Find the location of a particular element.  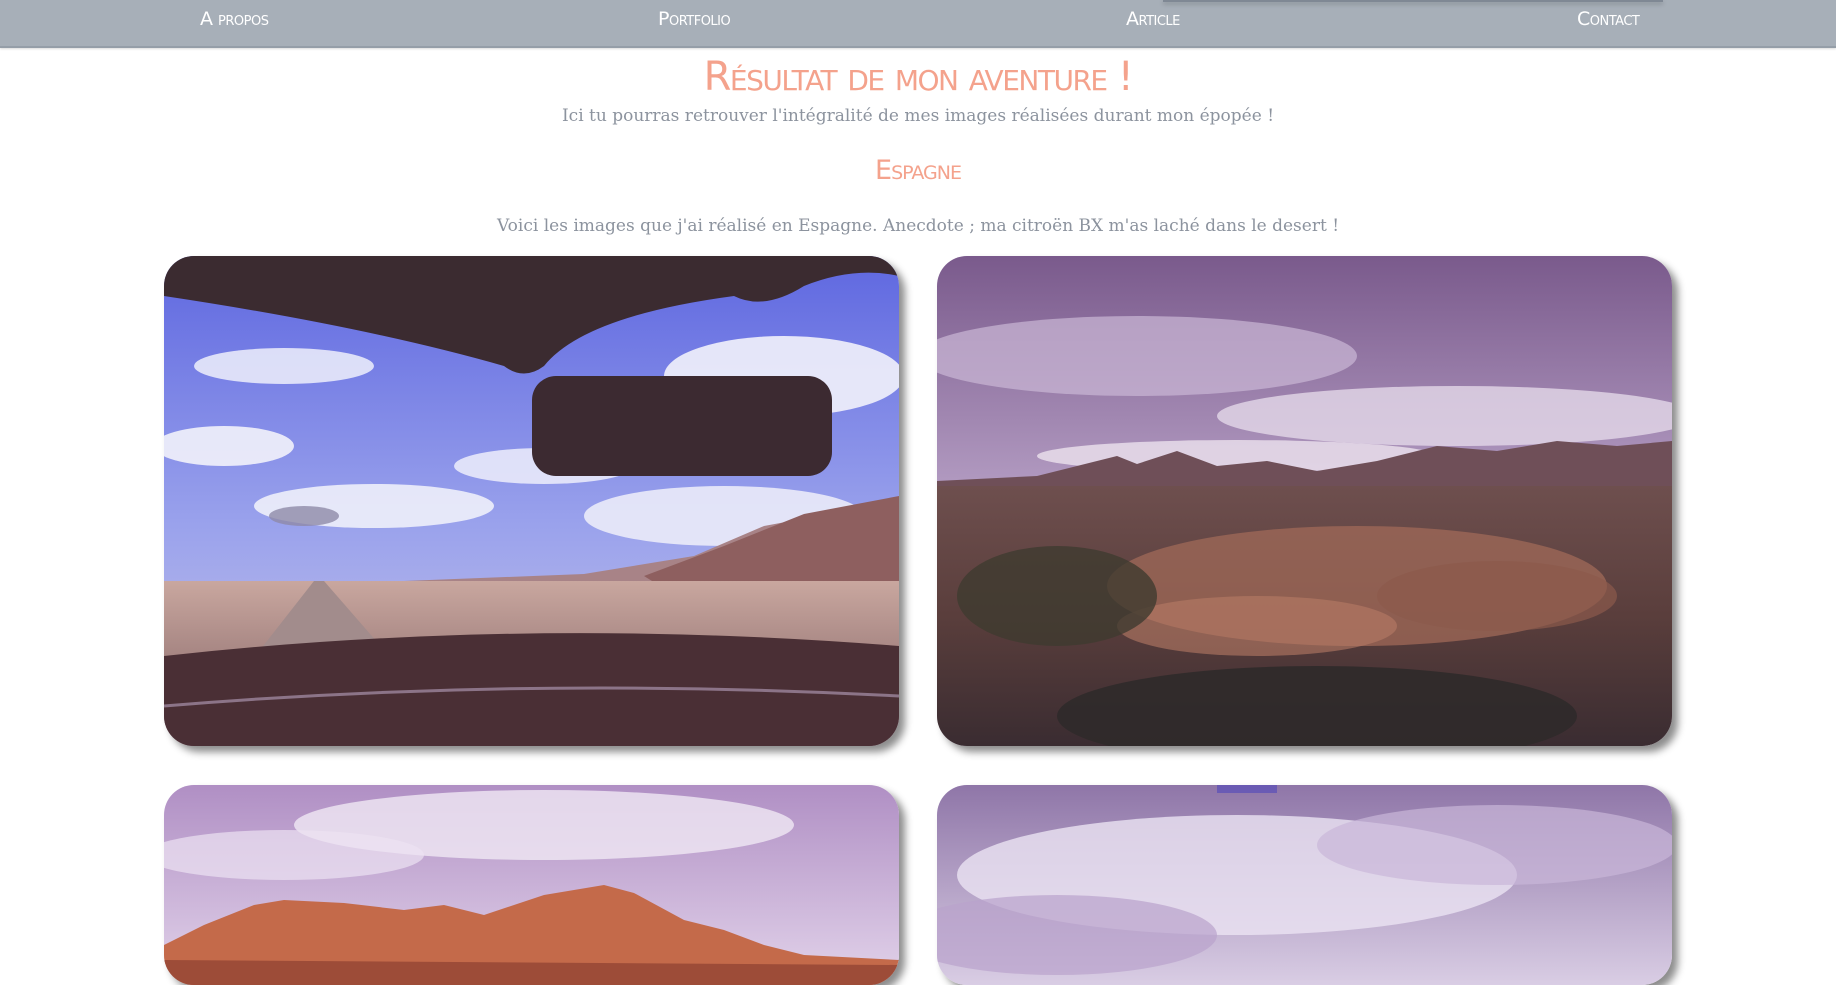

photo-mesa-image is located at coordinates (531, 885).